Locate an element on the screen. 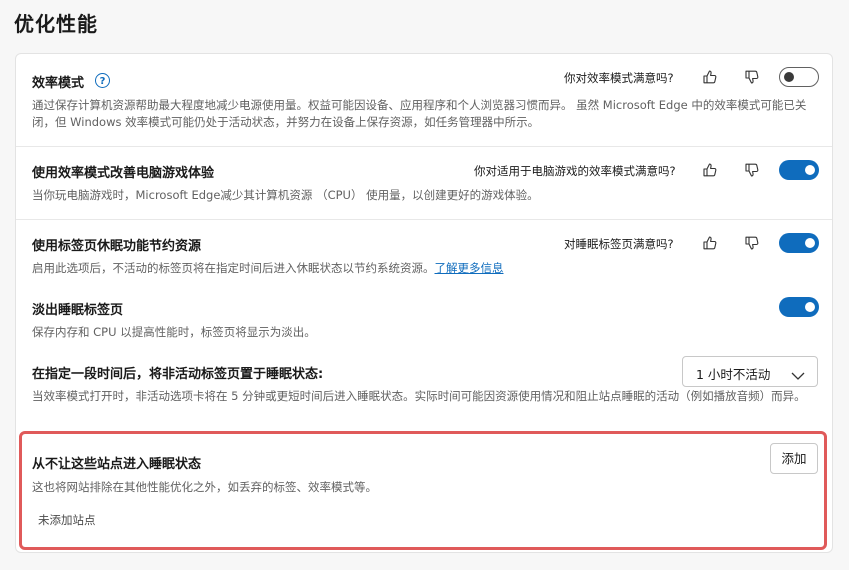 The height and width of the screenshot is (570, 849). sleeping-tabs-description-text: 启用此选项后，不活动的标签页将在指定时间后进入休眠状态以节约系统资源。 is located at coordinates (233, 268).